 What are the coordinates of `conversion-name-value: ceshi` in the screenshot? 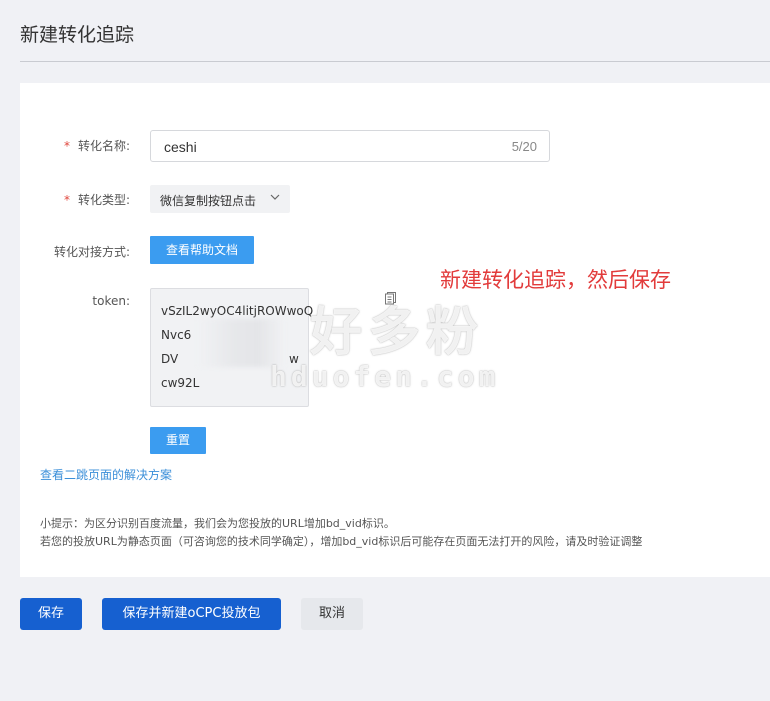 It's located at (180, 147).